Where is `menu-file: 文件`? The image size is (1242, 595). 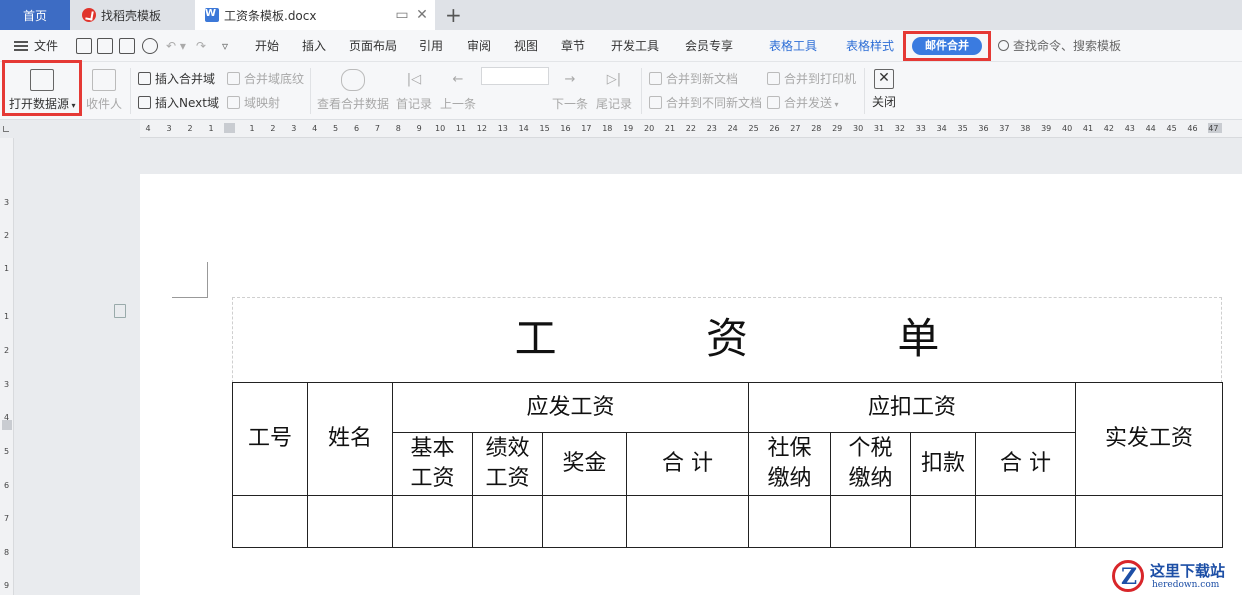
menu-file: 文件 is located at coordinates (46, 46).